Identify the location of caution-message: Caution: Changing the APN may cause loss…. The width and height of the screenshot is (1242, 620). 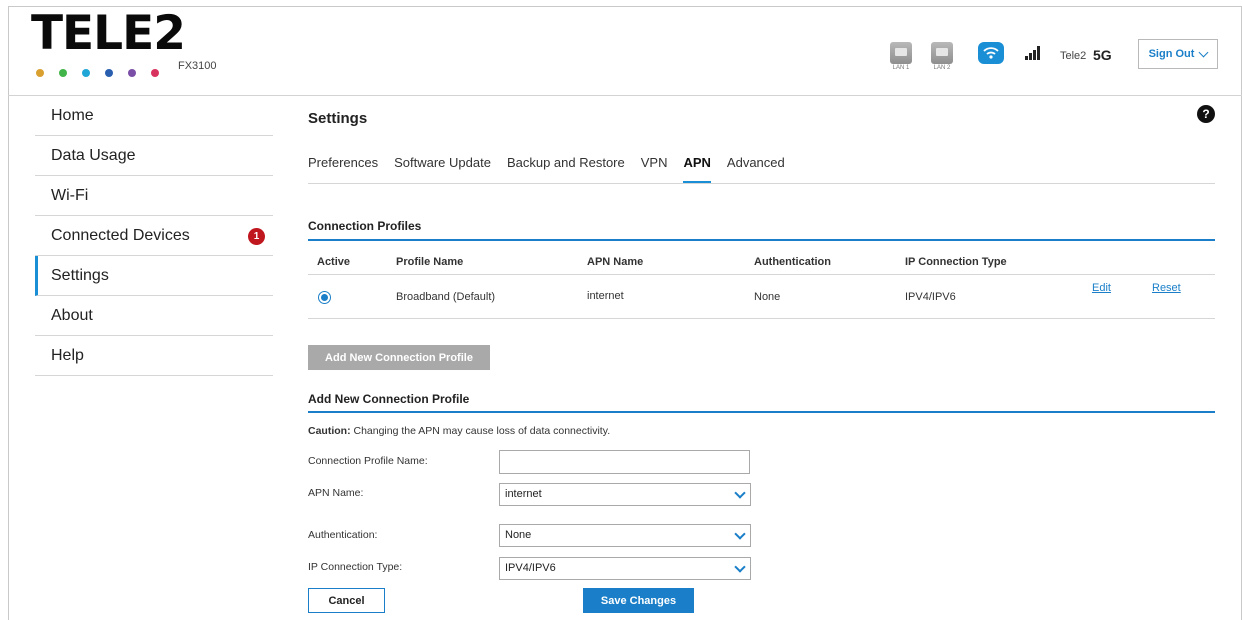
(459, 431).